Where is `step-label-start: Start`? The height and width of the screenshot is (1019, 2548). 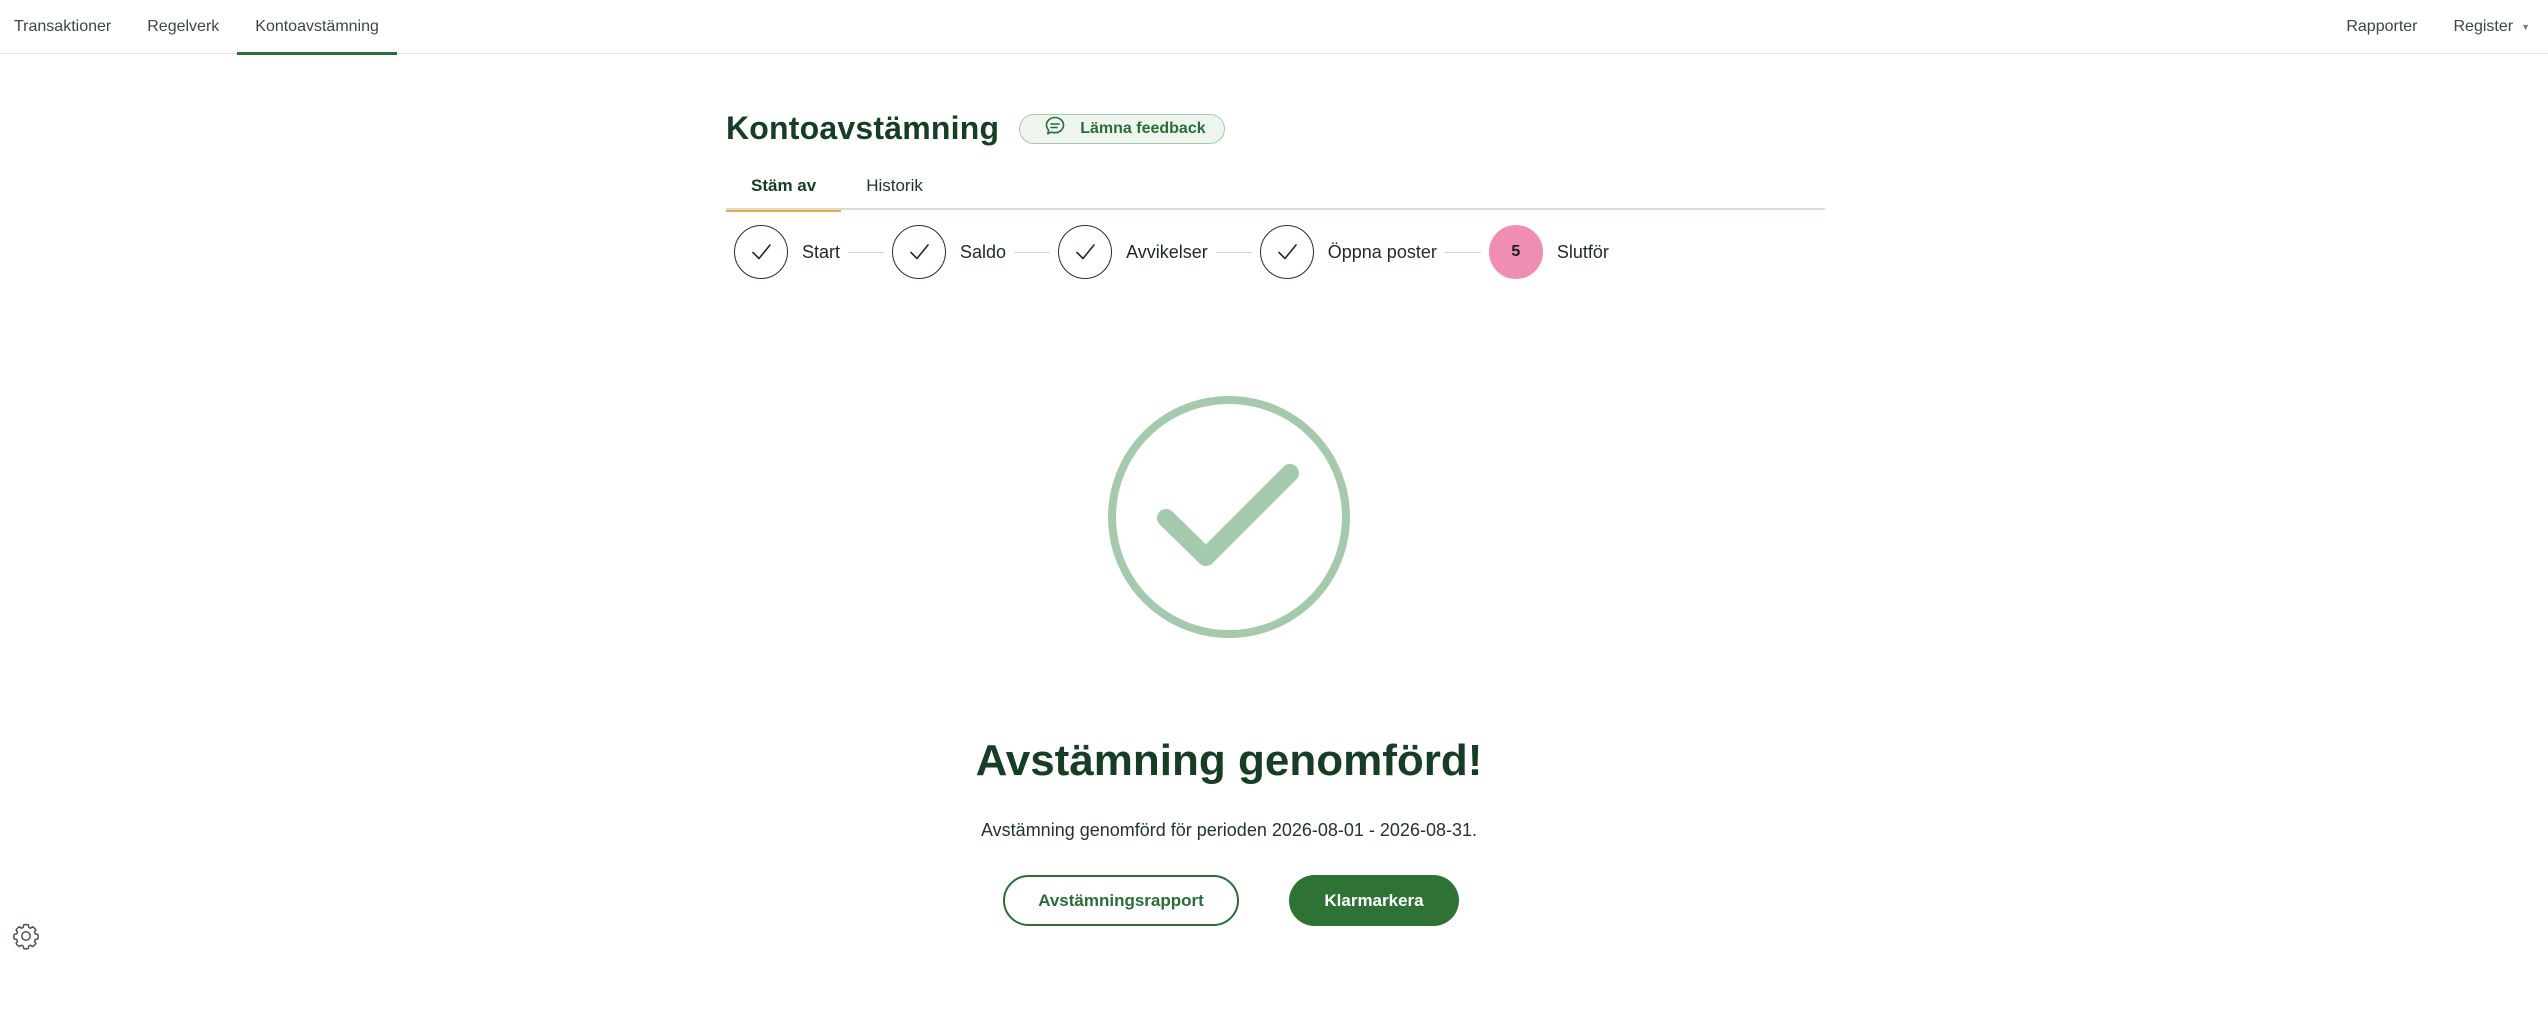
step-label-start: Start is located at coordinates (821, 251).